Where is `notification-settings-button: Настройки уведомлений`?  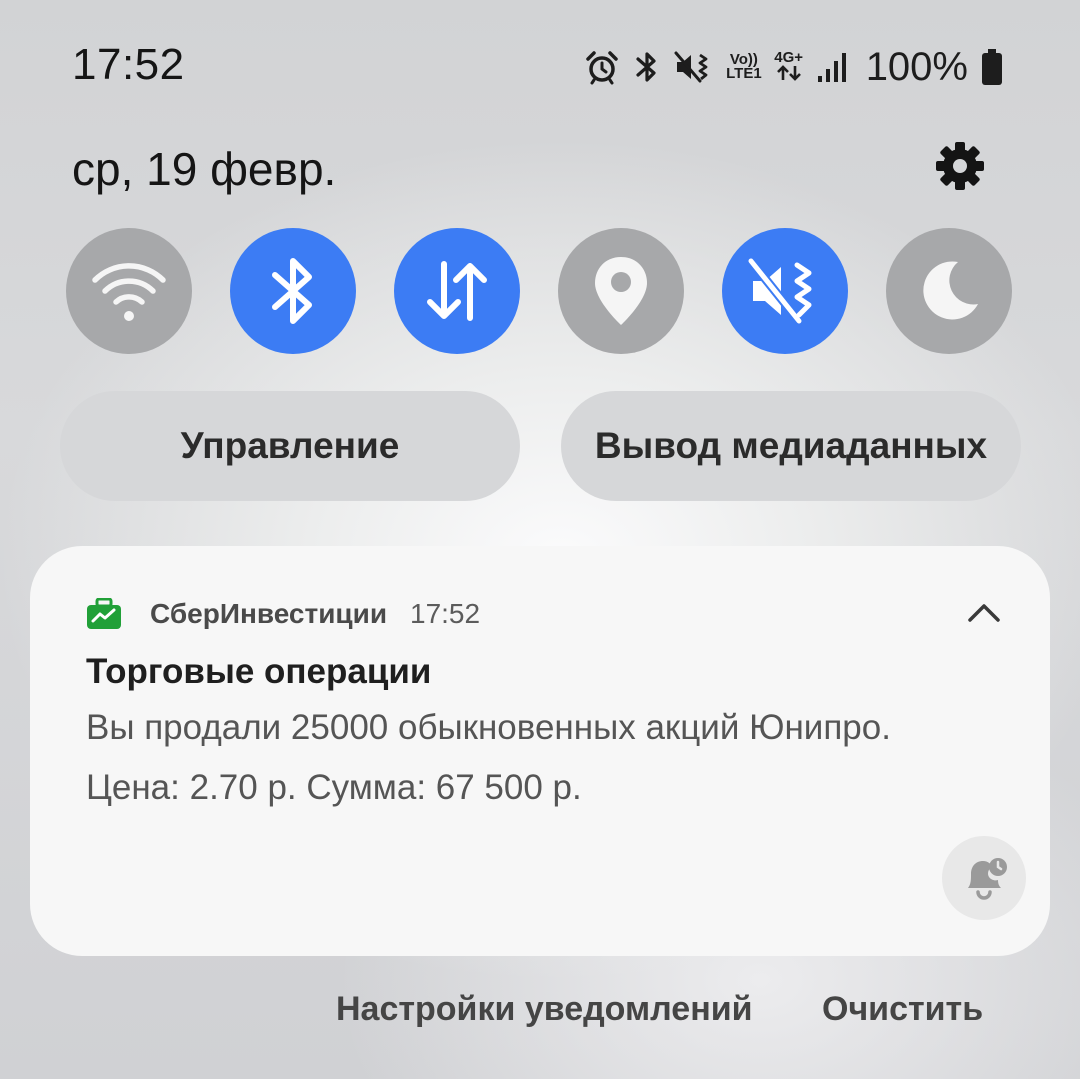 notification-settings-button: Настройки уведомлений is located at coordinates (544, 1009).